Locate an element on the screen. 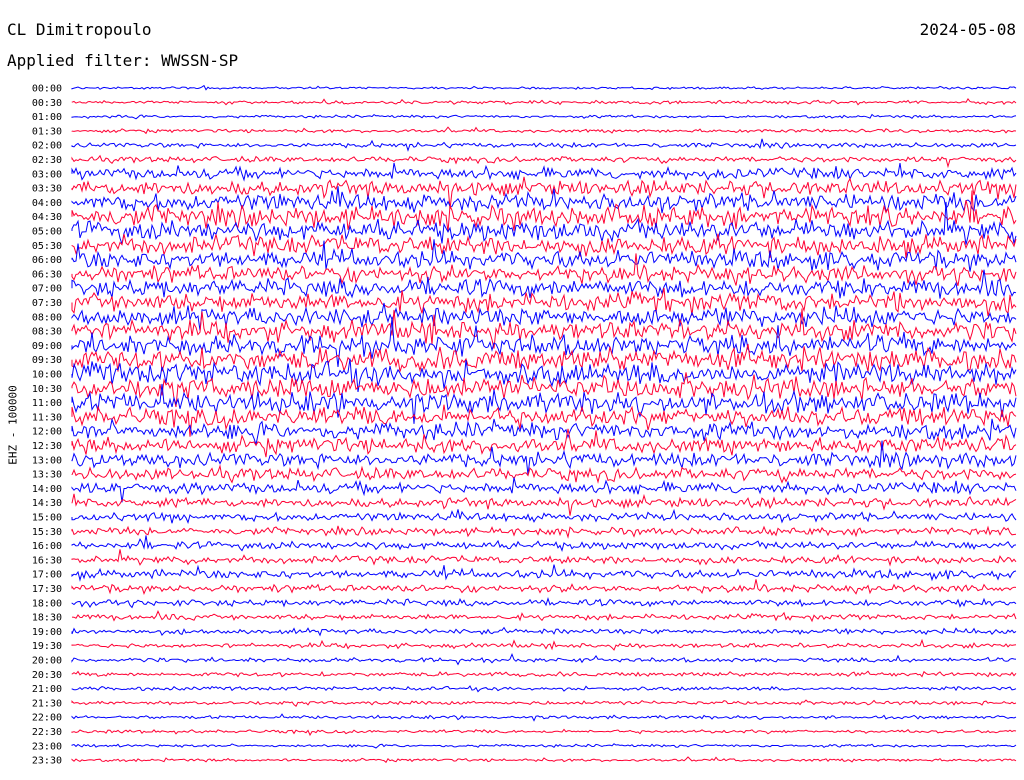 The width and height of the screenshot is (1024, 780). row-label-1900: 19:00 is located at coordinates (47, 632).